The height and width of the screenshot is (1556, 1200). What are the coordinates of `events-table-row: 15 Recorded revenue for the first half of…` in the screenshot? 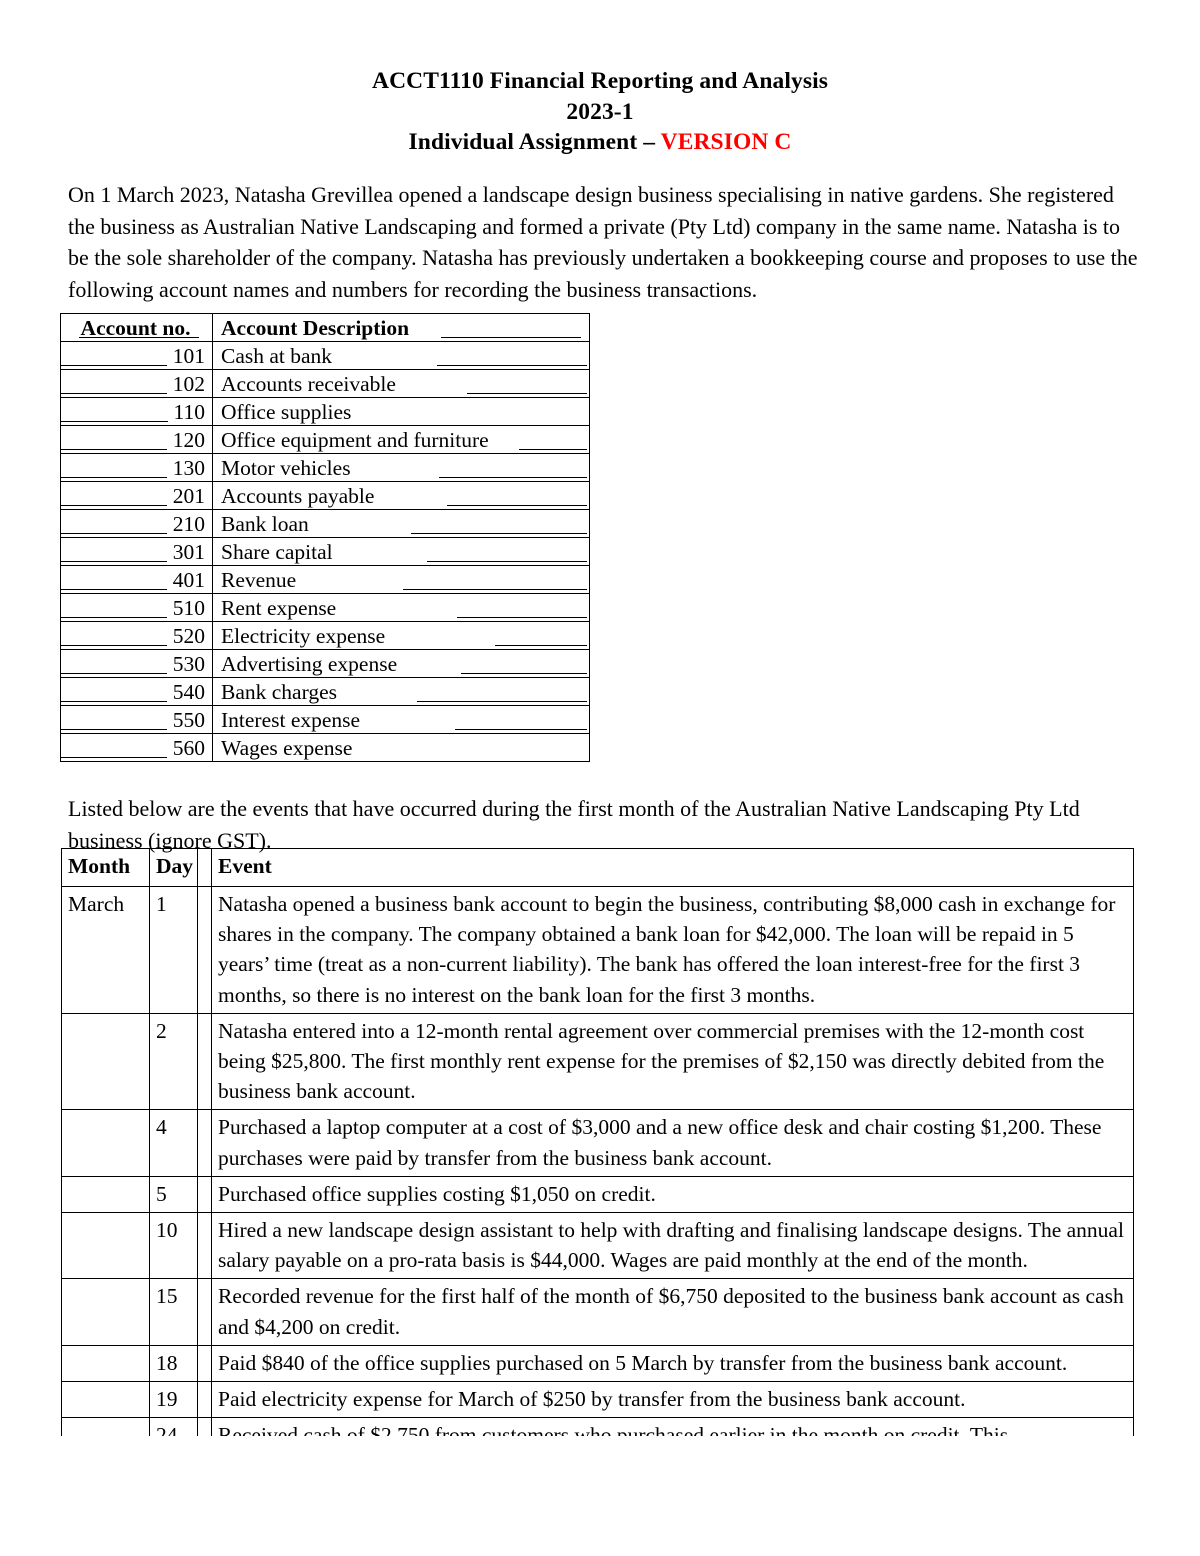 It's located at (597, 1312).